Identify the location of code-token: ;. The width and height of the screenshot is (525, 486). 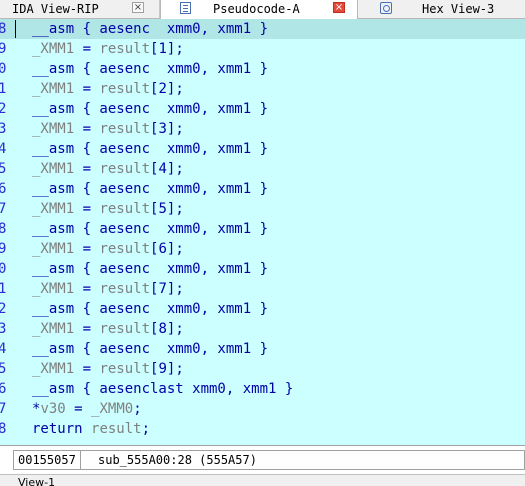
(137, 409).